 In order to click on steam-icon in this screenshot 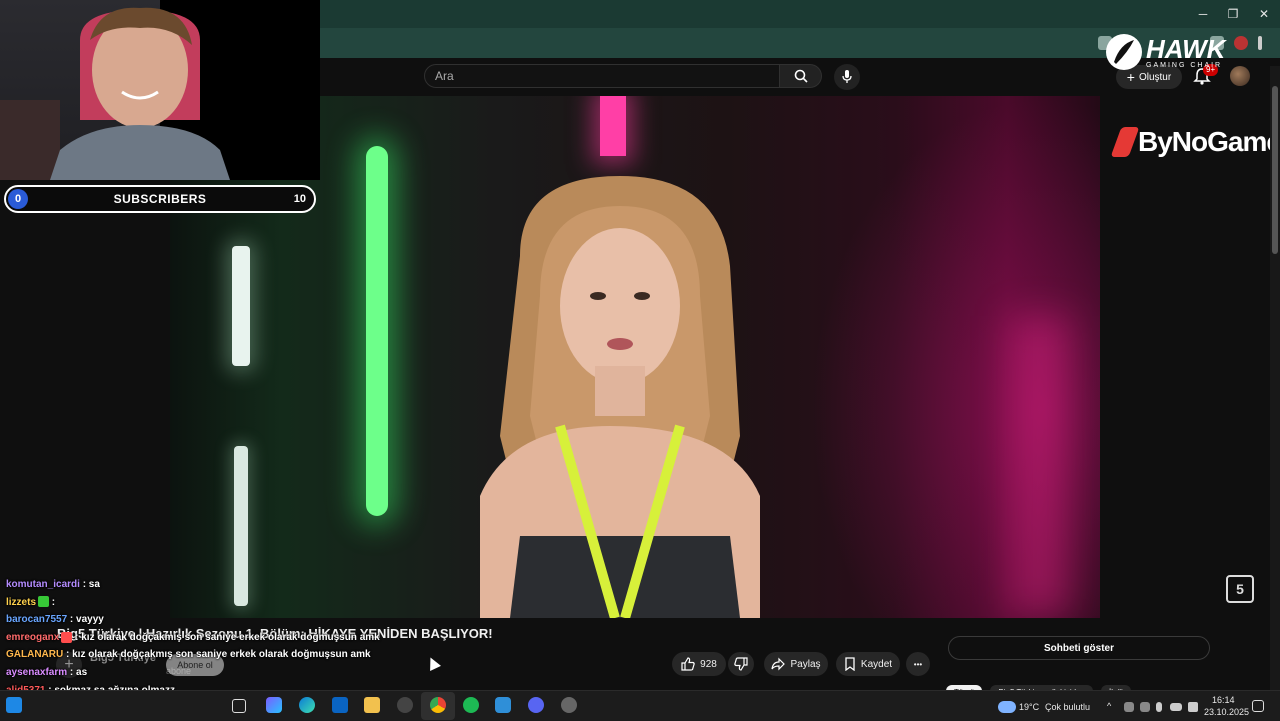, I will do `click(503, 705)`.